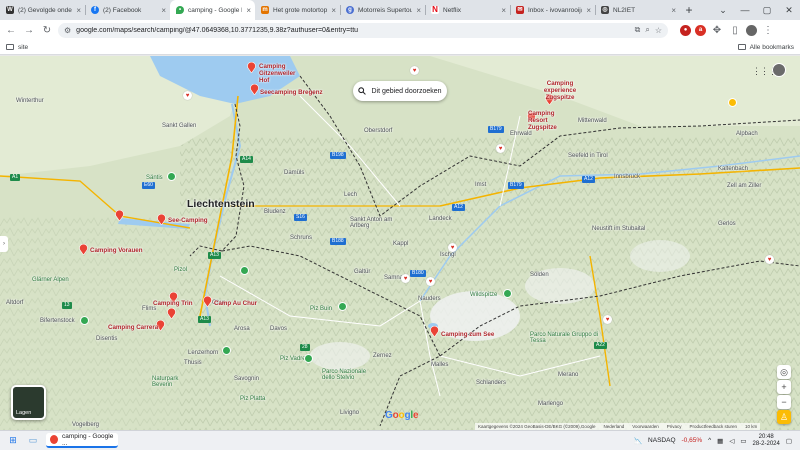 The height and width of the screenshot is (450, 800). I want to click on zoom-icon: ⌕, so click(647, 30).